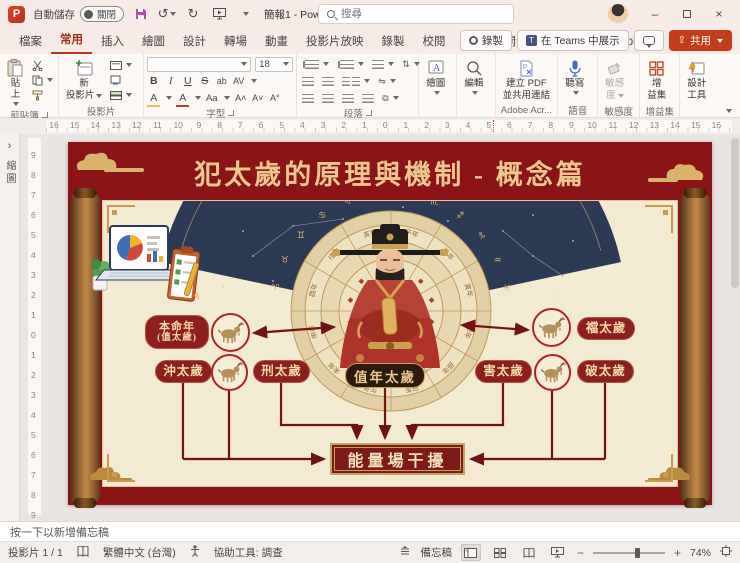 The height and width of the screenshot is (563, 740). I want to click on normal-view-button, so click(470, 552).